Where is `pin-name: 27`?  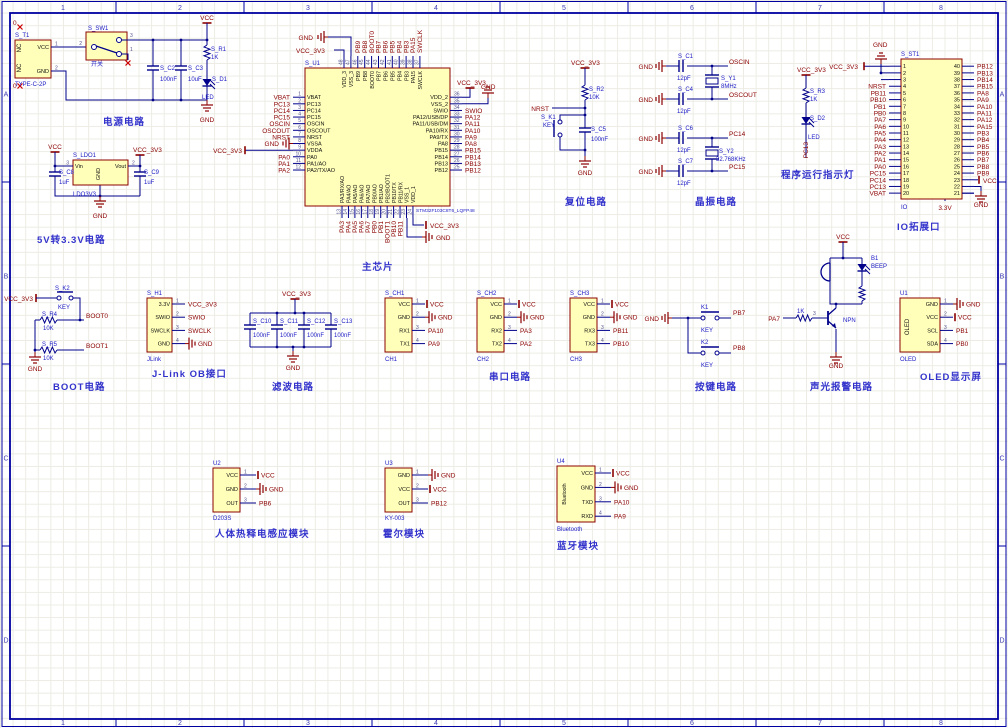
pin-name: 27 is located at coordinates (957, 154).